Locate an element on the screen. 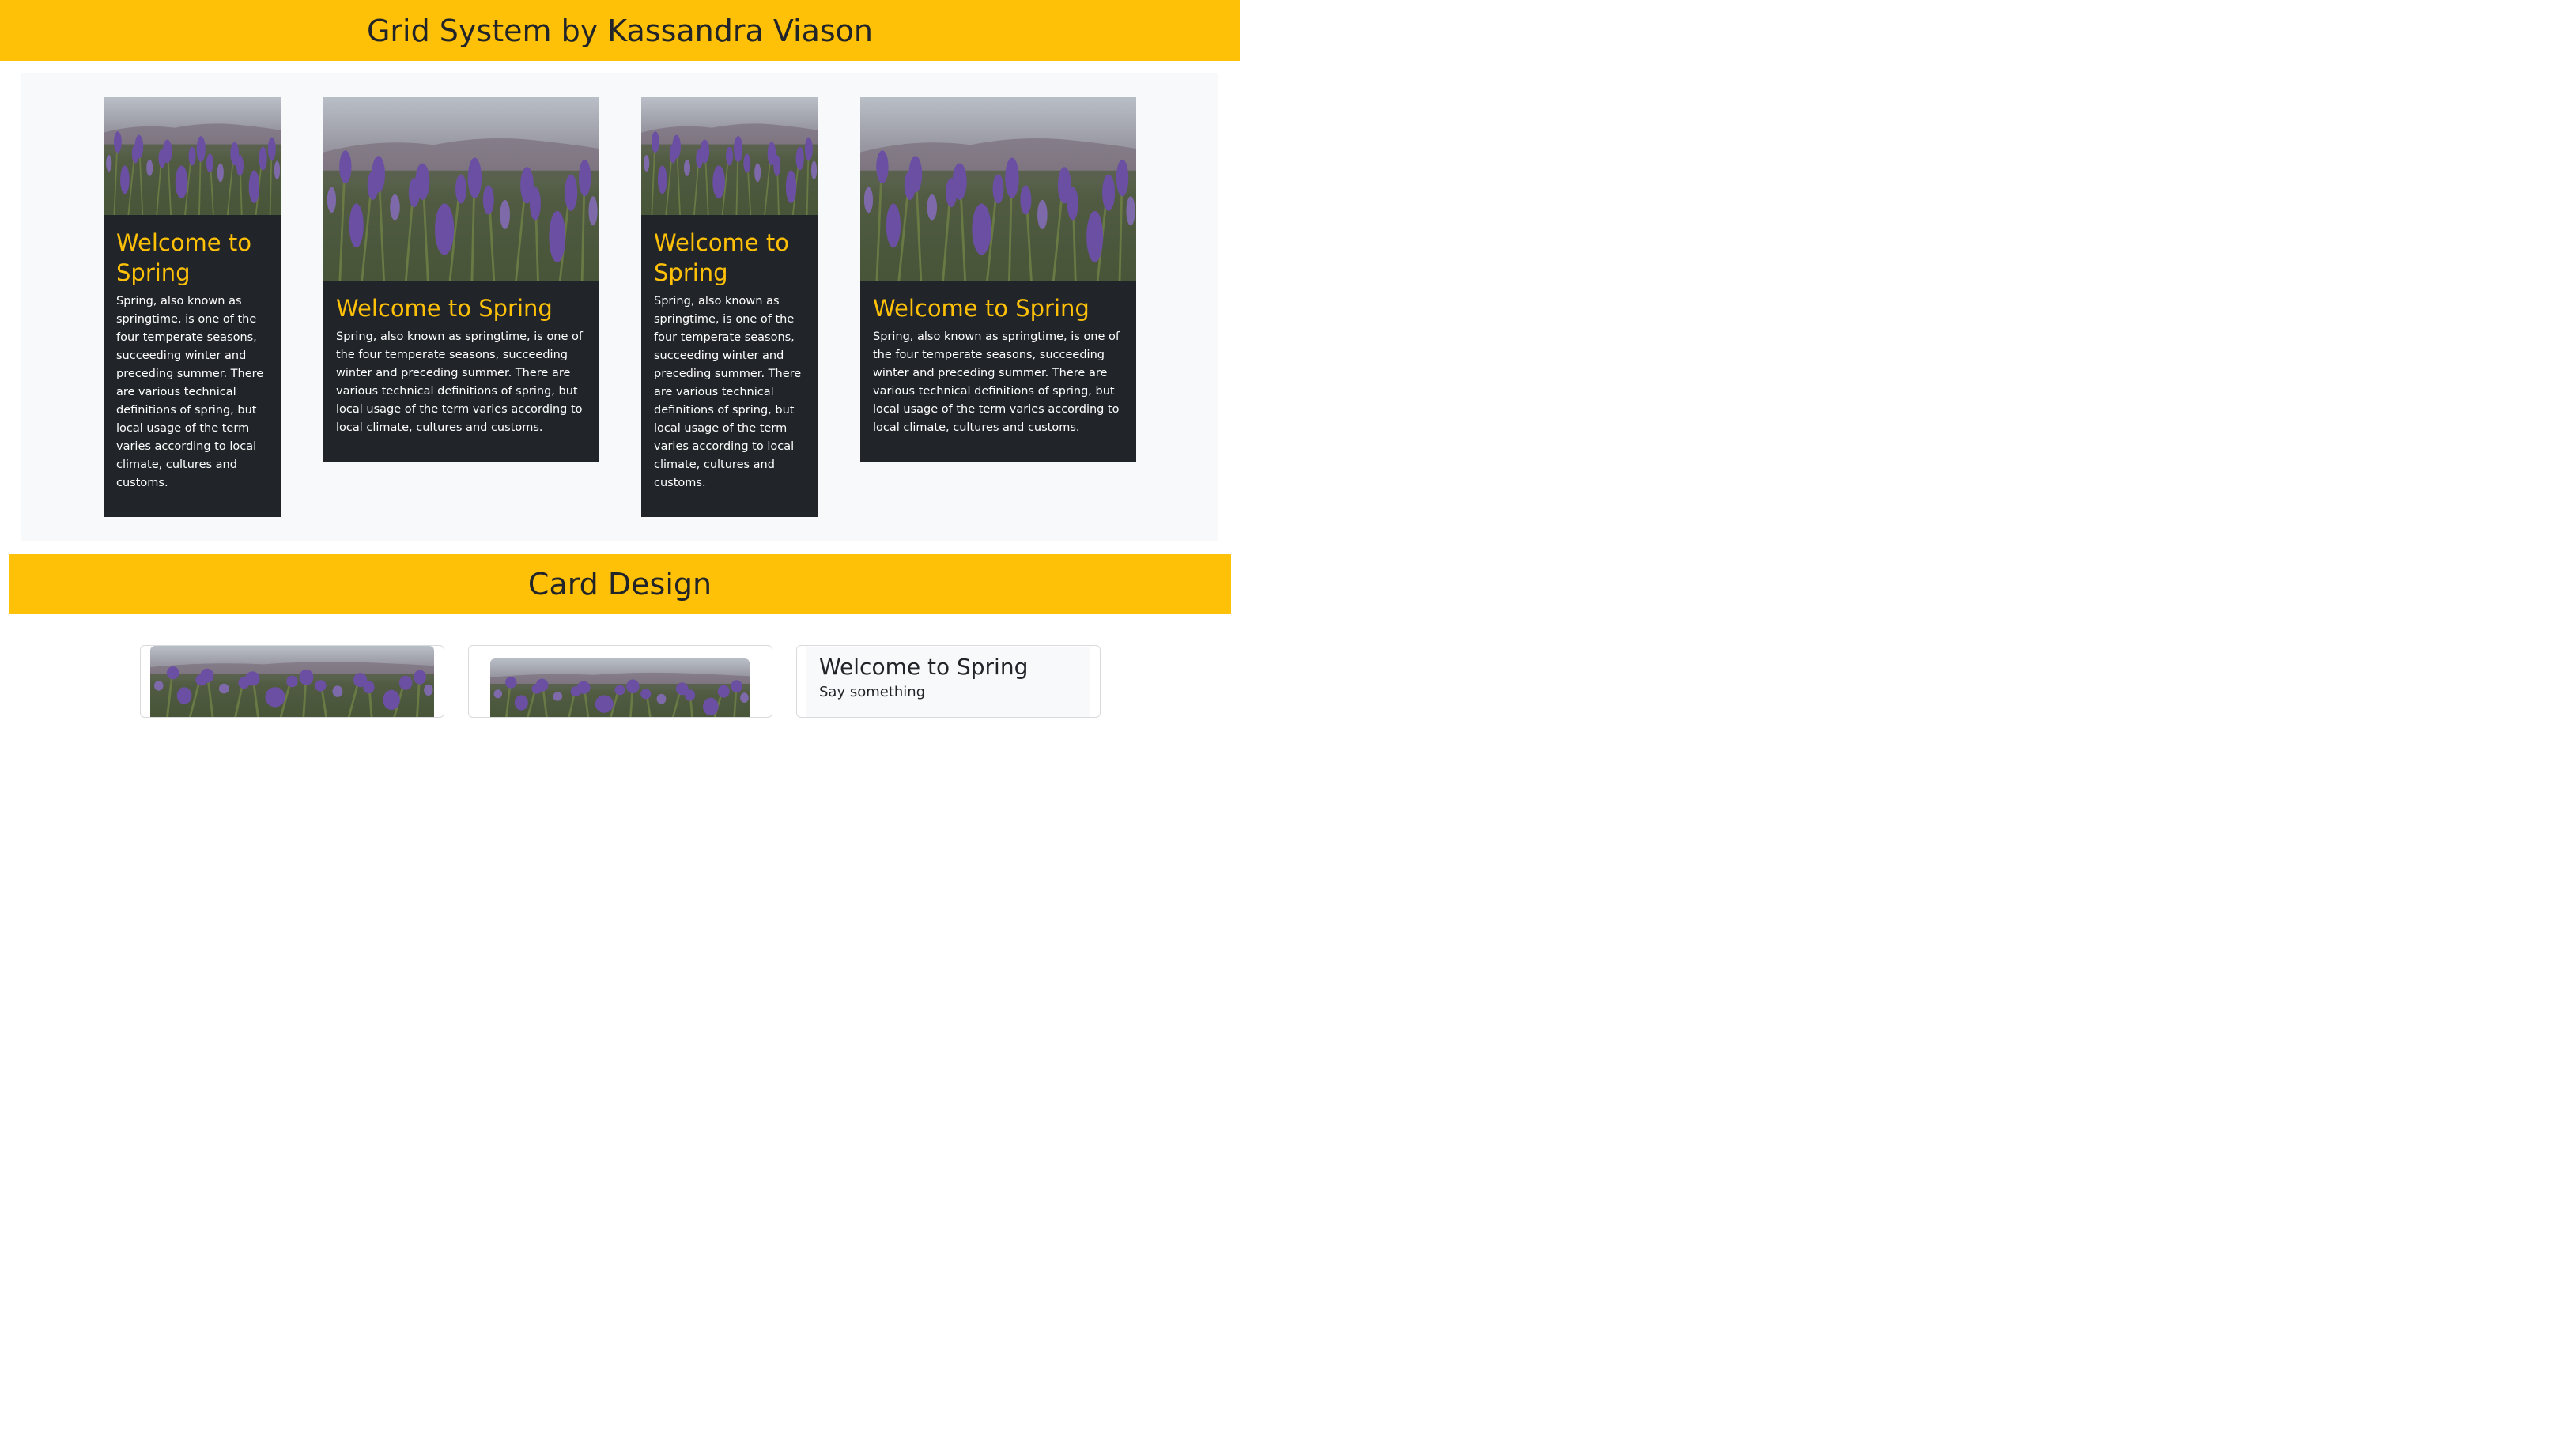 The width and height of the screenshot is (2576, 1449). card-title: Welcome to Spring is located at coordinates (924, 667).